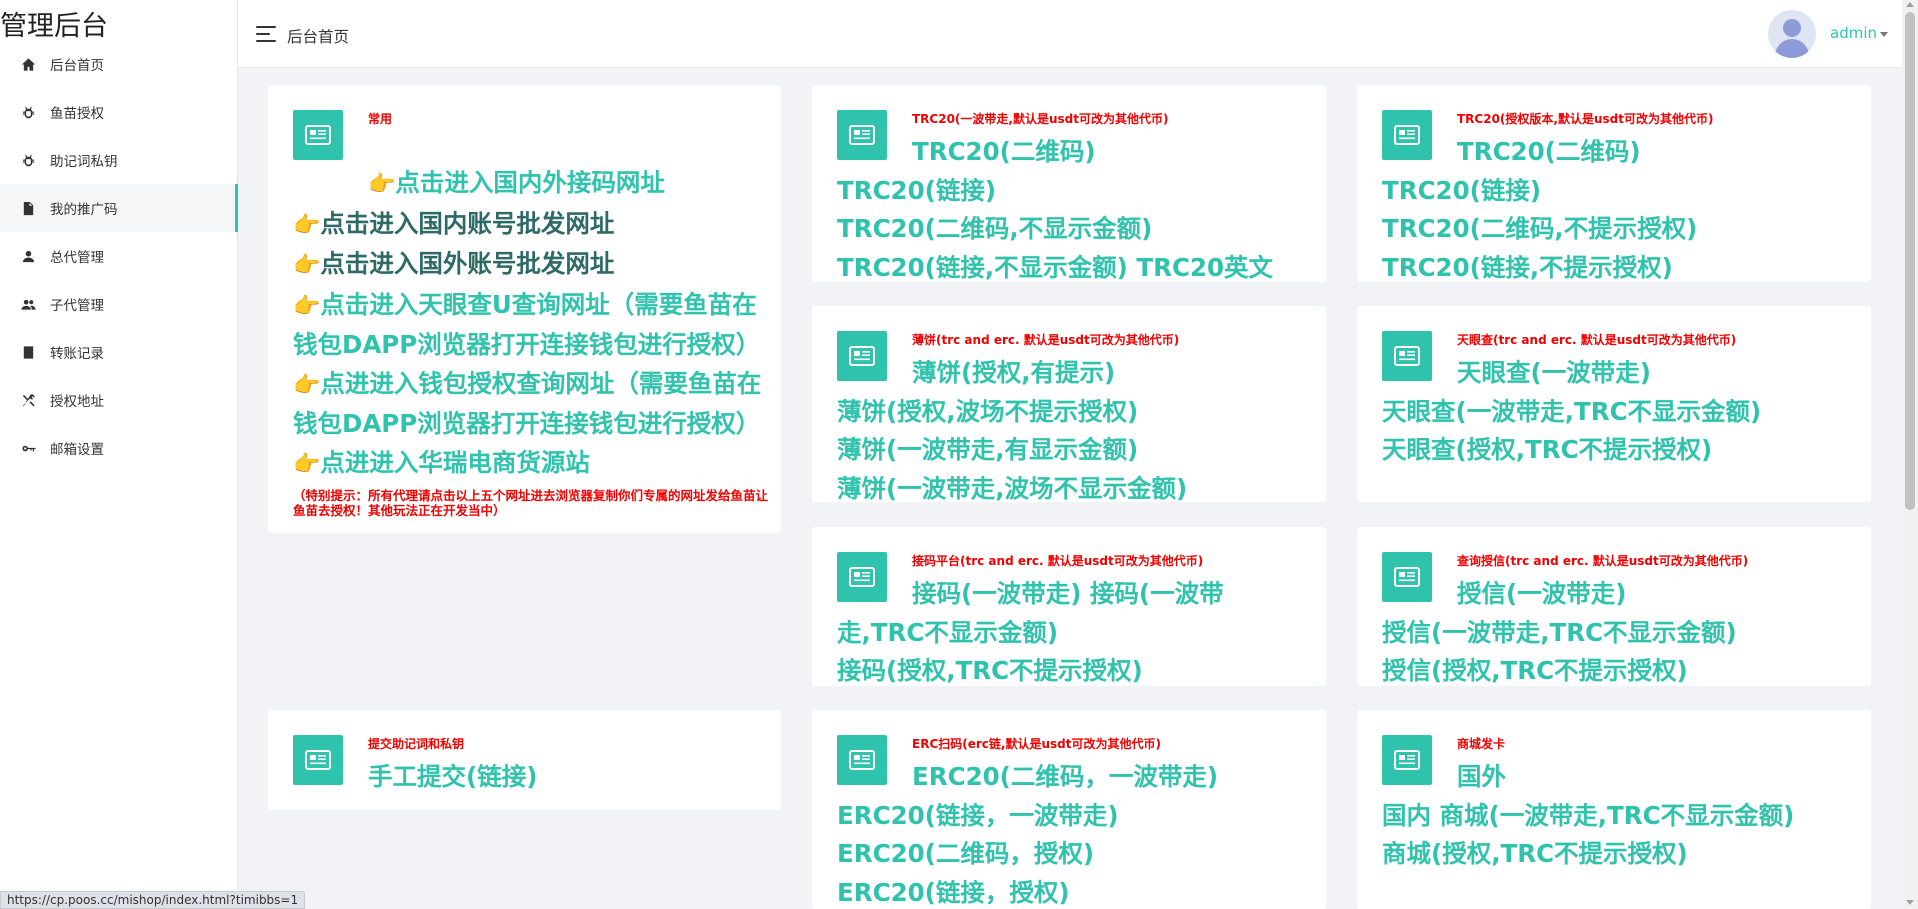  I want to click on caret-down-icon, so click(1884, 34).